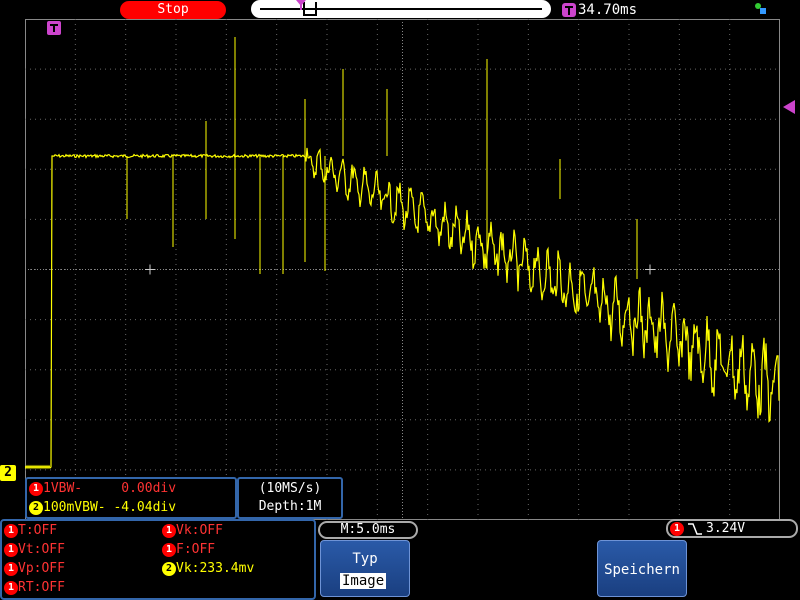  I want to click on meas-ch2-vk: 2 Vk:233.4mv, so click(208, 568).